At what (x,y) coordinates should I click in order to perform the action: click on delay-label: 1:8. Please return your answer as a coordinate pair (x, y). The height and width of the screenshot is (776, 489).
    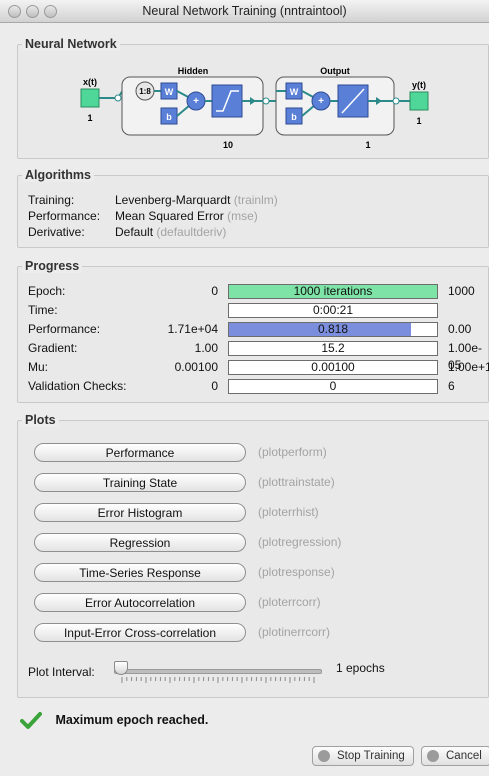
    Looking at the image, I should click on (145, 91).